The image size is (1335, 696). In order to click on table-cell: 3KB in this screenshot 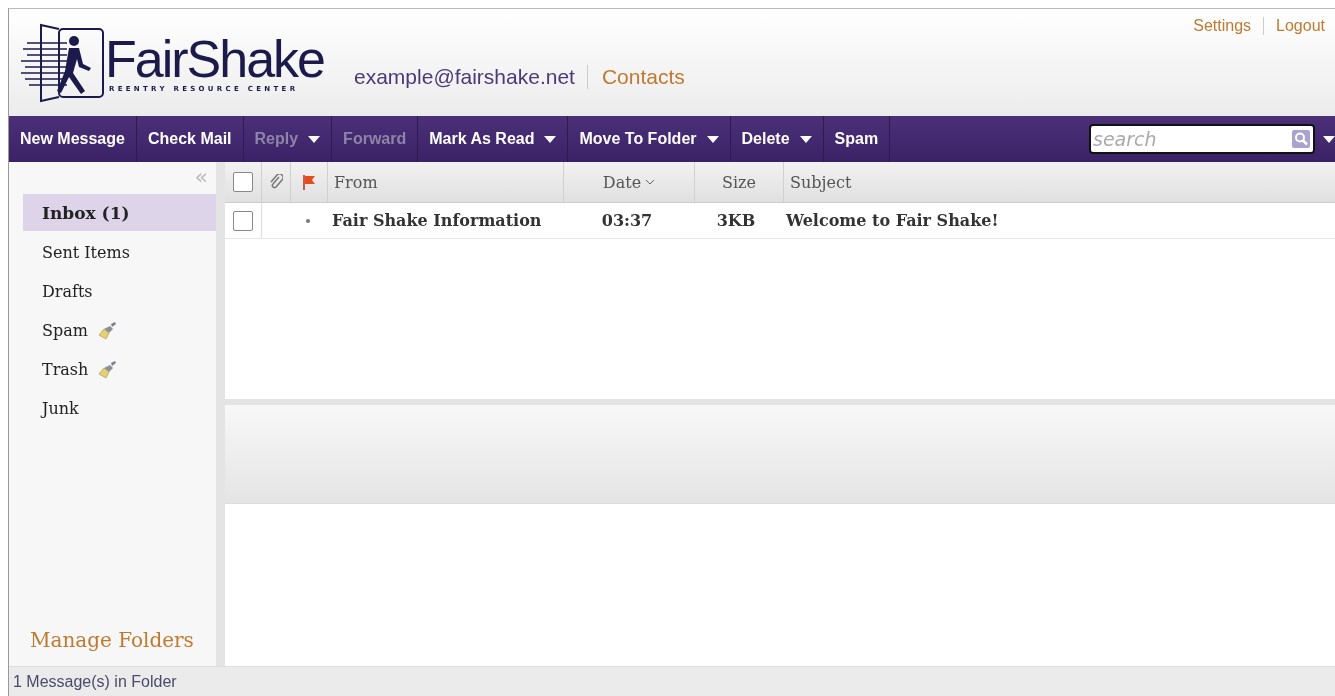, I will do `click(736, 220)`.